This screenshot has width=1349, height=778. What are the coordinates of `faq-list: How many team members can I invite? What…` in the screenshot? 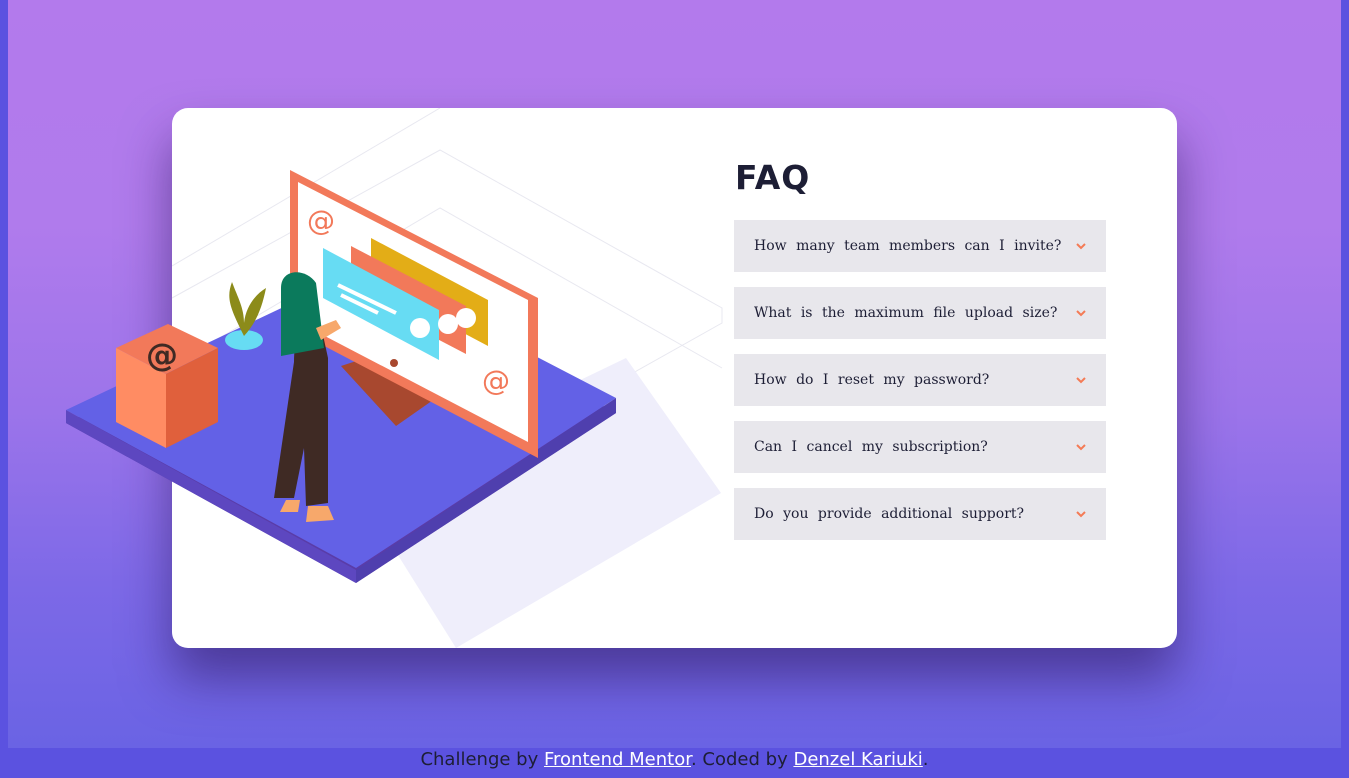 It's located at (920, 387).